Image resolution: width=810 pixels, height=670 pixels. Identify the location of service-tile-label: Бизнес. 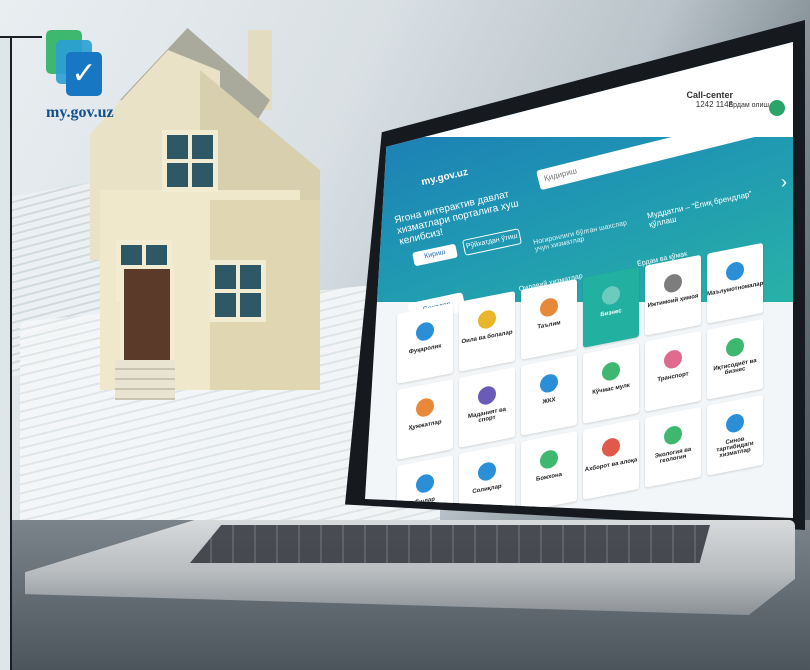
(611, 313).